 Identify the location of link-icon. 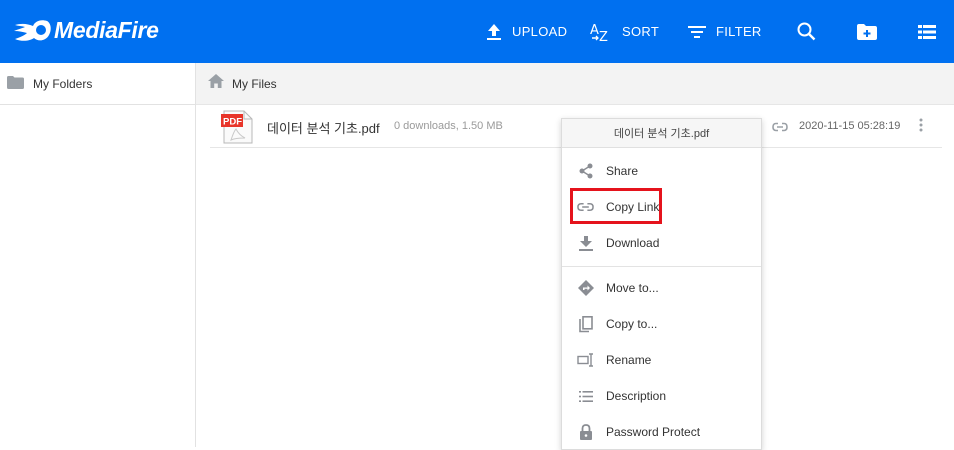
(780, 128).